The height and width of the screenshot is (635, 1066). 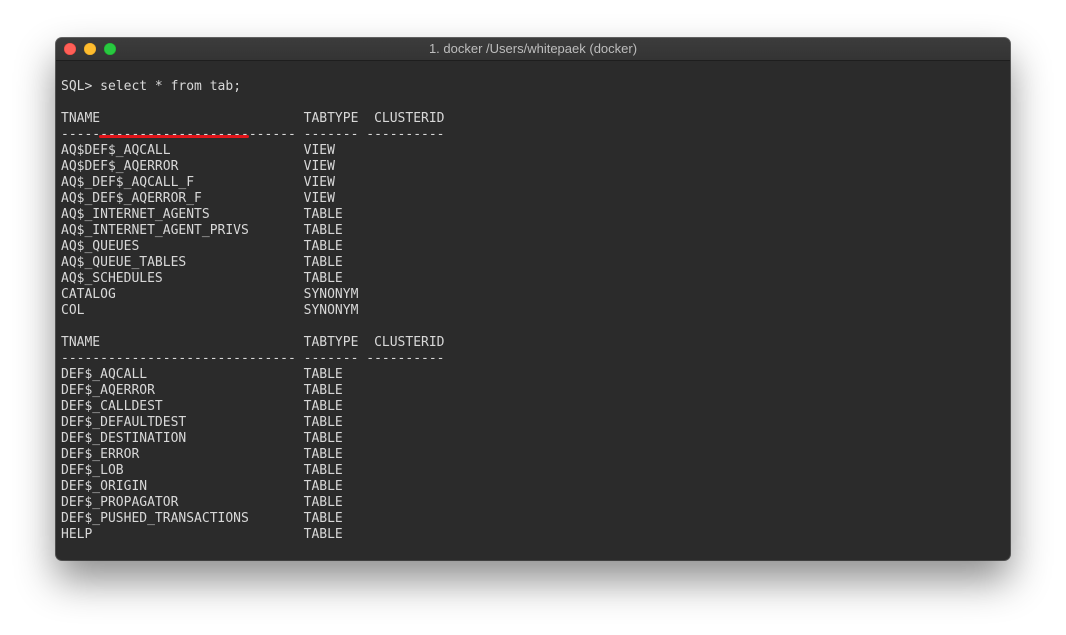 What do you see at coordinates (202, 502) in the screenshot?
I see `table-row: DEF$_PROPAGATOR TABLE` at bounding box center [202, 502].